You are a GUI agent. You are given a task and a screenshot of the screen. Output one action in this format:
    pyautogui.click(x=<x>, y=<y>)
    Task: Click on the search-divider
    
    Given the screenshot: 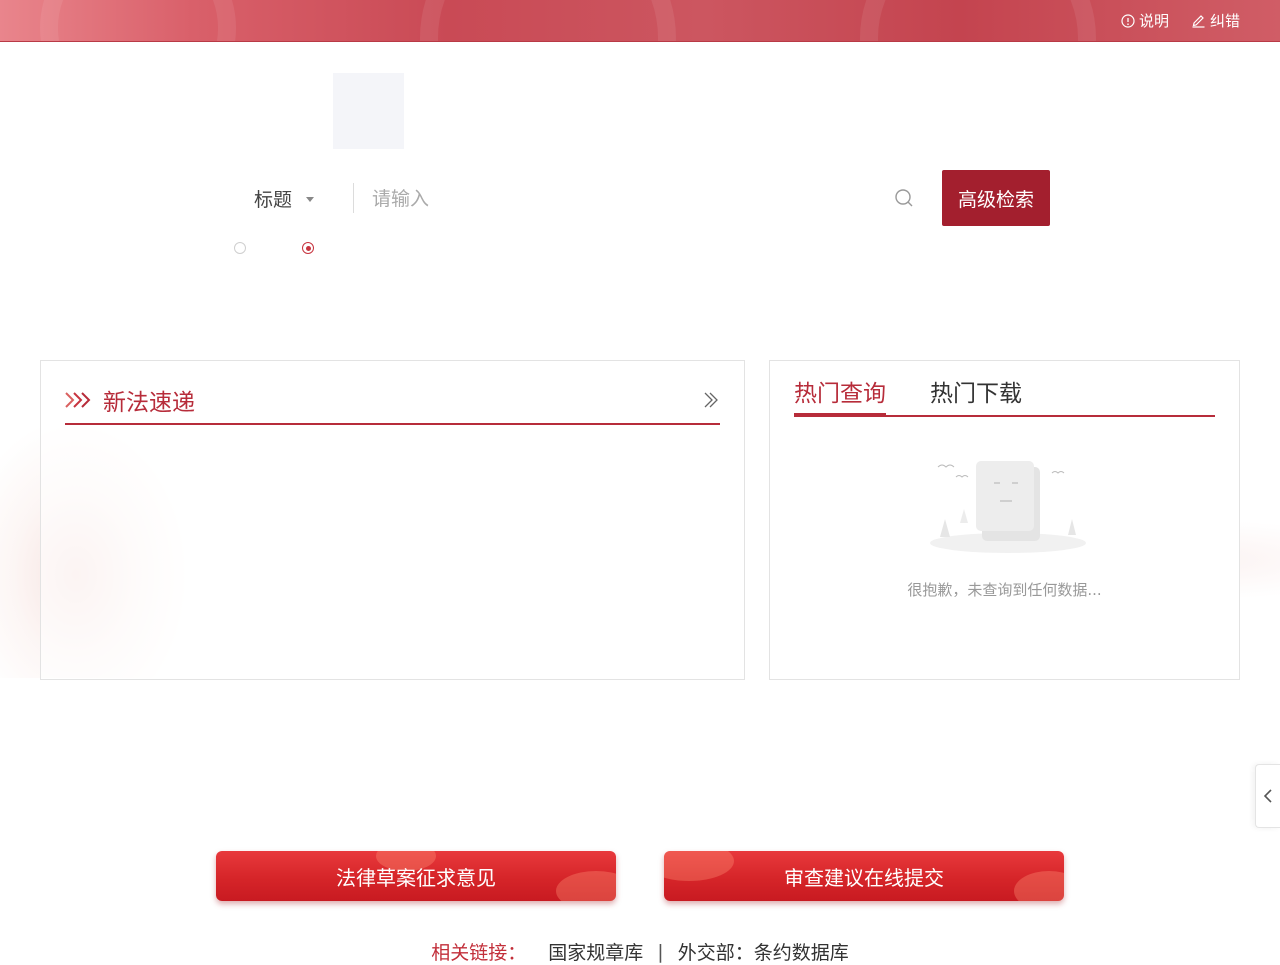 What is the action you would take?
    pyautogui.click(x=353, y=198)
    